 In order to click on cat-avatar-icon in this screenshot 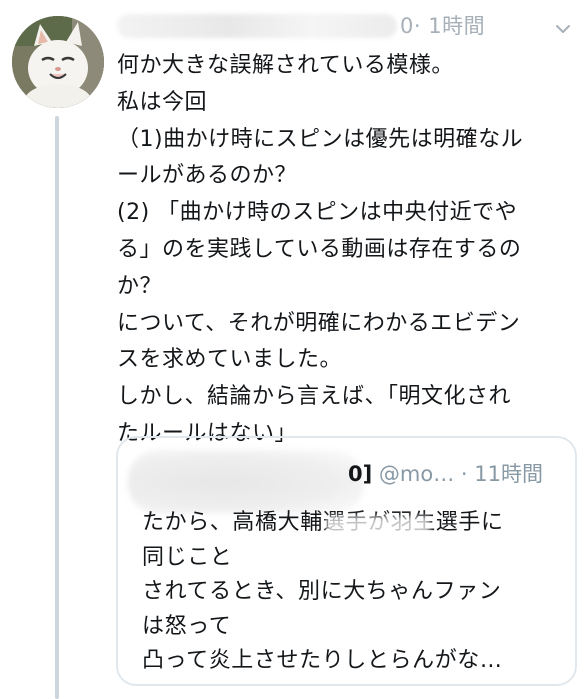, I will do `click(58, 62)`.